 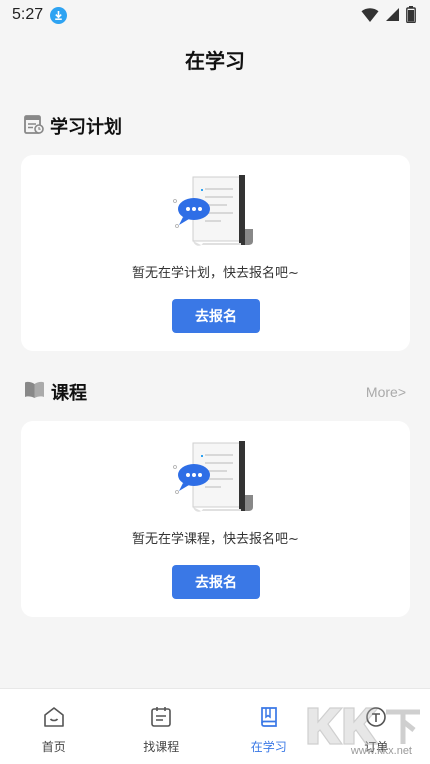 What do you see at coordinates (370, 17) in the screenshot?
I see `wifi-icon` at bounding box center [370, 17].